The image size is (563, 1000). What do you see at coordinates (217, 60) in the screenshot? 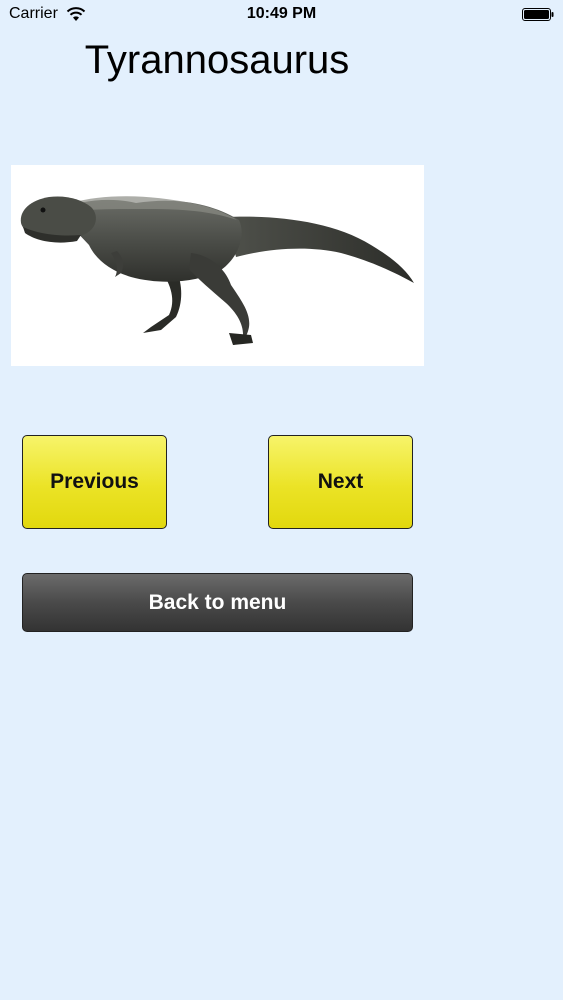
I see `page-title: Tyrannosaurus` at bounding box center [217, 60].